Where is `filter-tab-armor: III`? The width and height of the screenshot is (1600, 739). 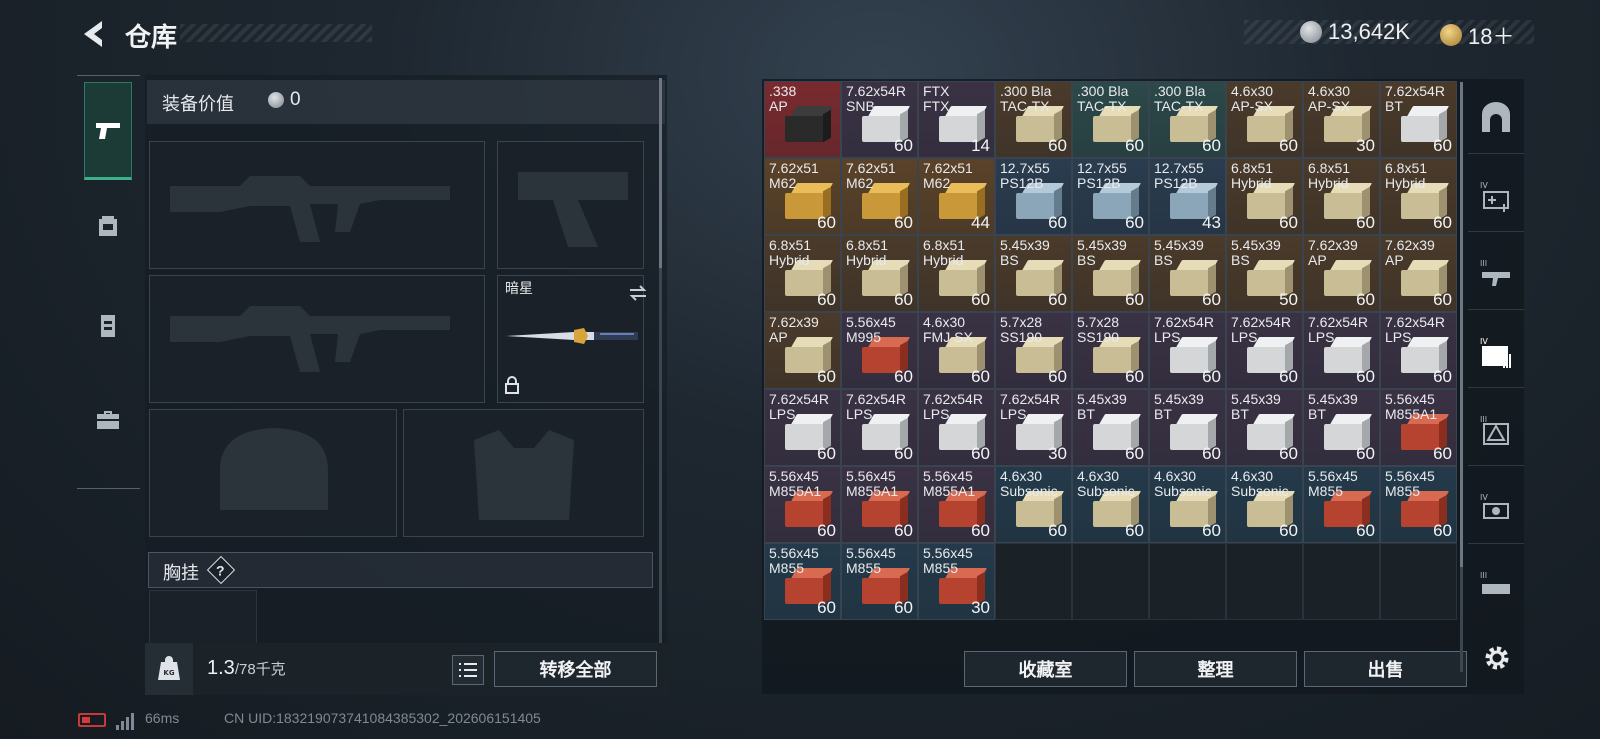 filter-tab-armor: III is located at coordinates (1496, 430).